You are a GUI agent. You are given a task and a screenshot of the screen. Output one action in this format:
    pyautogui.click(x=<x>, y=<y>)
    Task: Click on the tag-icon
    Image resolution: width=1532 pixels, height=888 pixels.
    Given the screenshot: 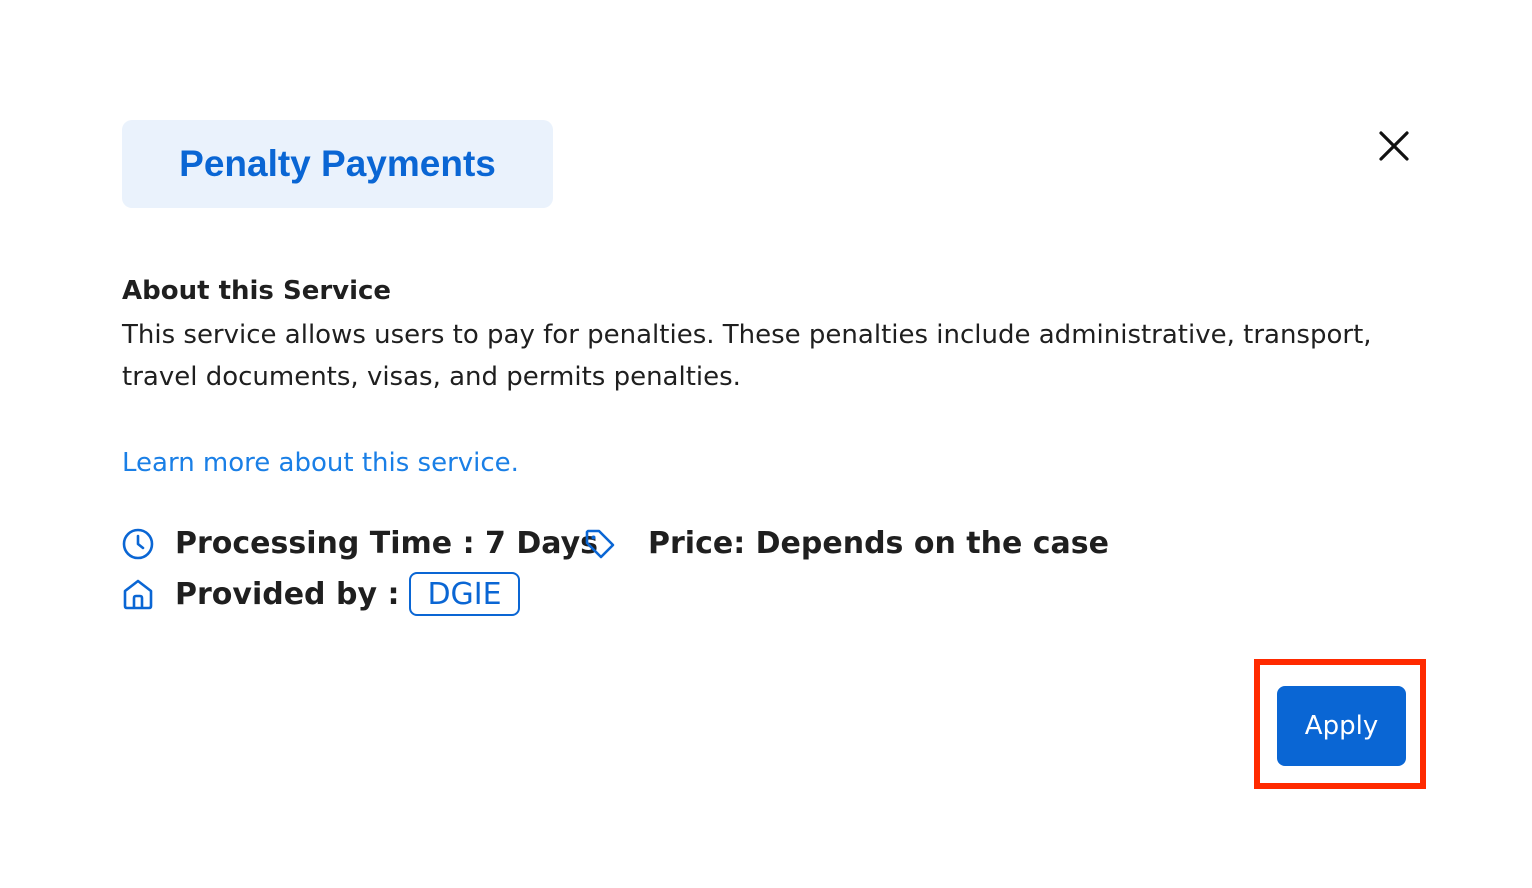 What is the action you would take?
    pyautogui.click(x=600, y=544)
    